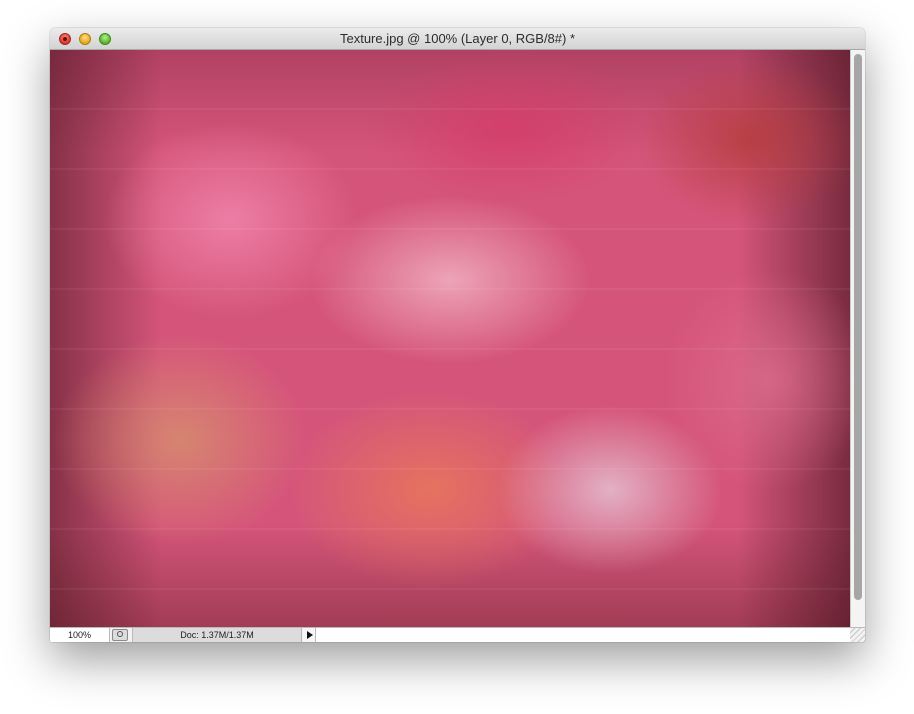  What do you see at coordinates (309, 635) in the screenshot?
I see `status-menu-arrow-icon` at bounding box center [309, 635].